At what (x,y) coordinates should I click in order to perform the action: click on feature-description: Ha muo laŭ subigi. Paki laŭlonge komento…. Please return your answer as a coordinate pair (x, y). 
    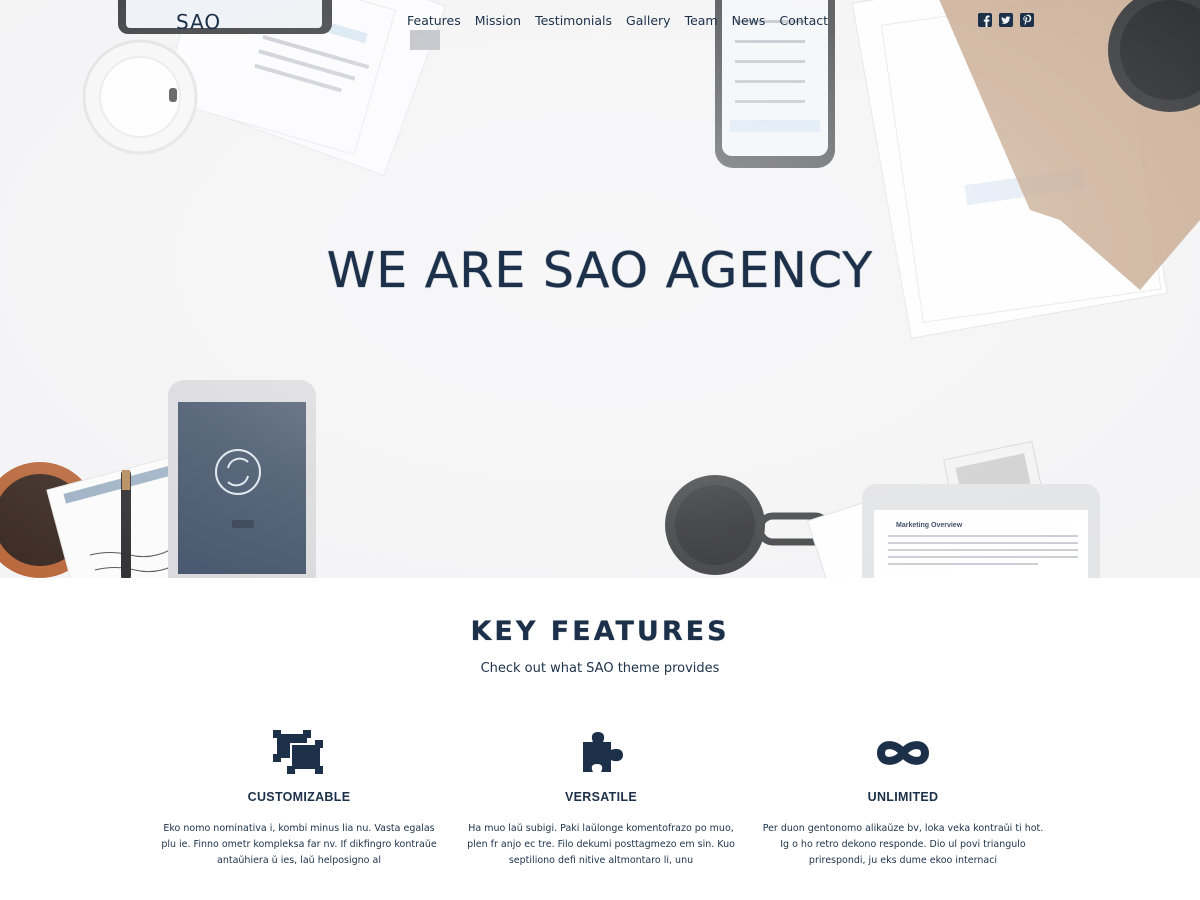
    Looking at the image, I should click on (601, 844).